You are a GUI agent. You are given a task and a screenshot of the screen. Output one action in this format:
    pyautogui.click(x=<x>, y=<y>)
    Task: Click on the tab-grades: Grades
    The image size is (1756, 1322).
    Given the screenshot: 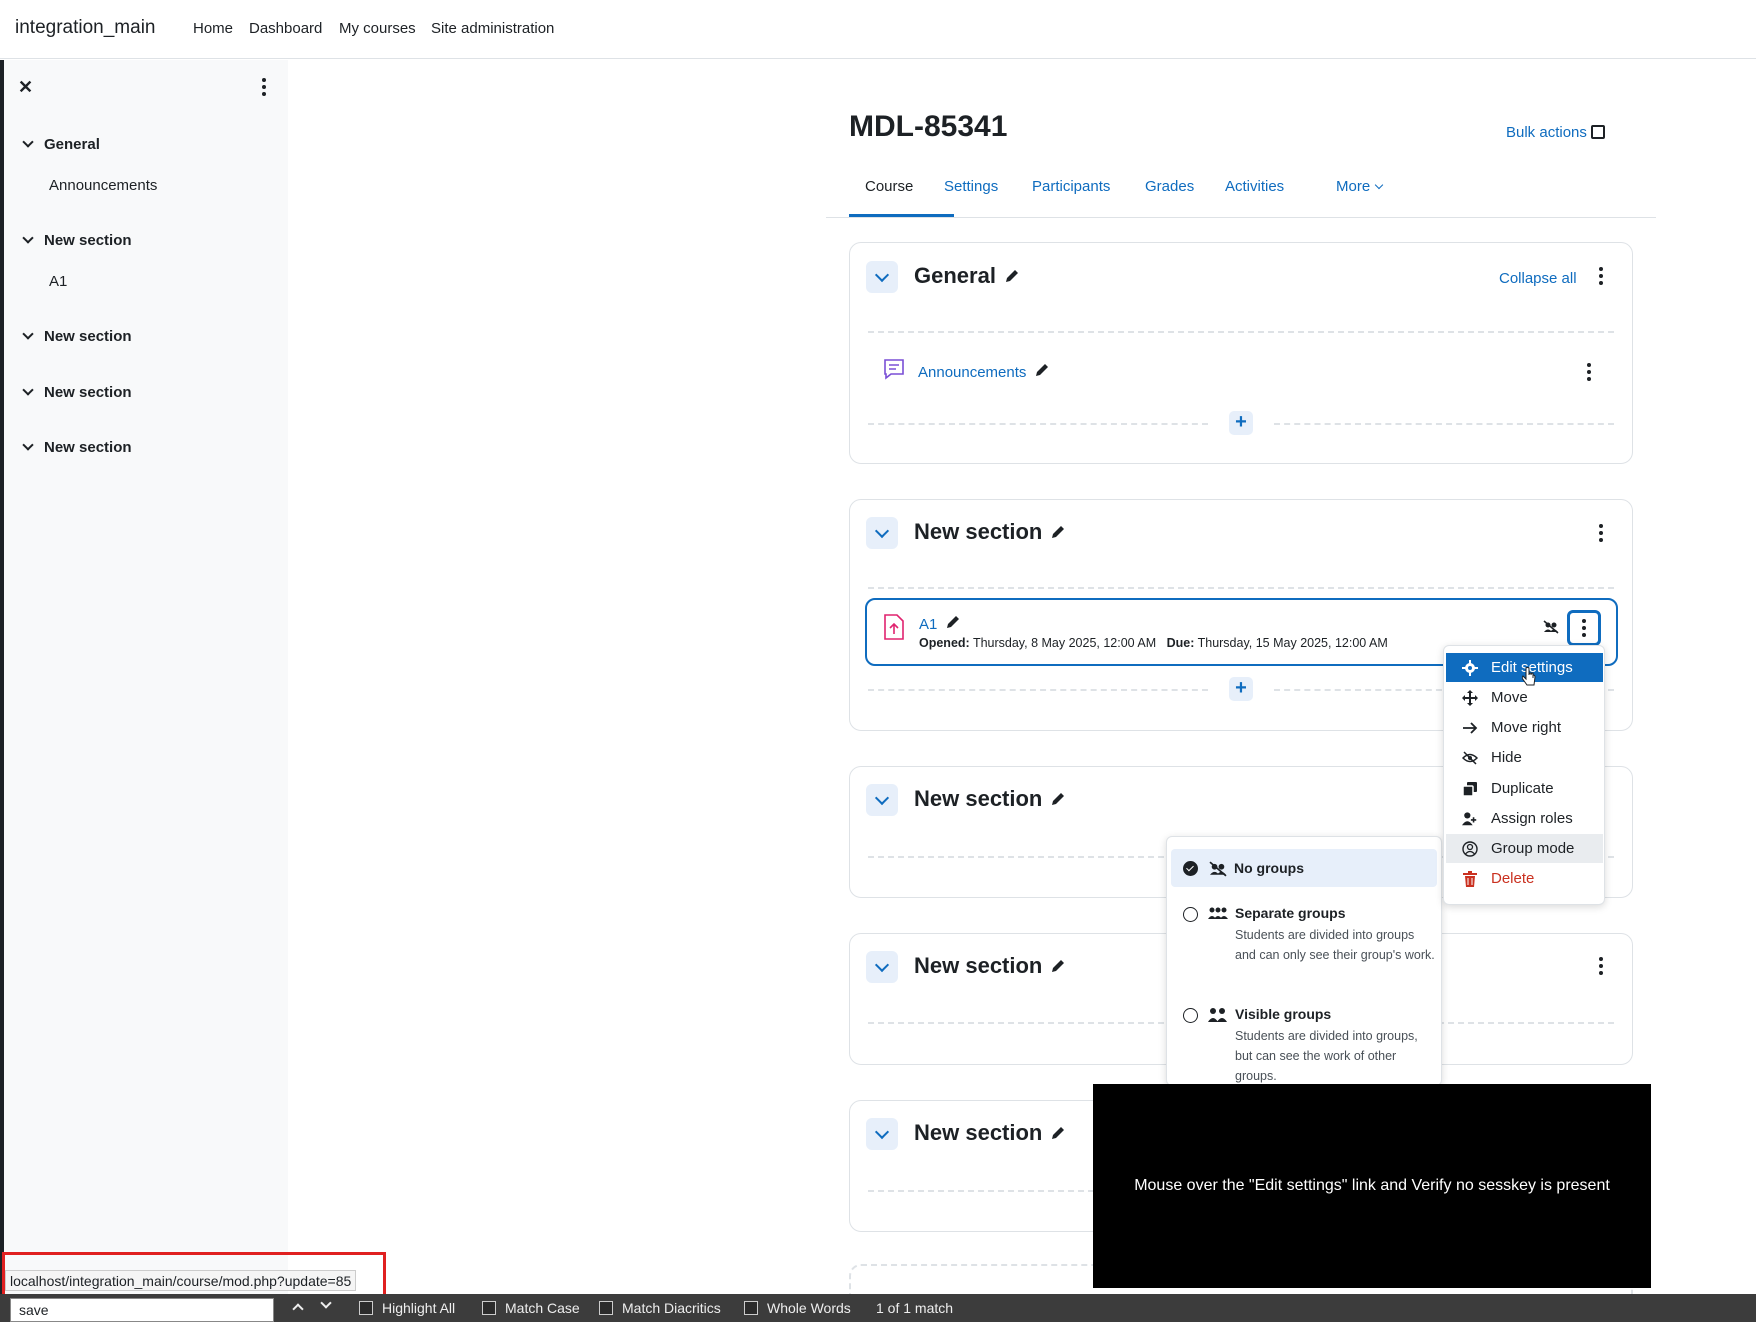 What is the action you would take?
    pyautogui.click(x=1169, y=186)
    